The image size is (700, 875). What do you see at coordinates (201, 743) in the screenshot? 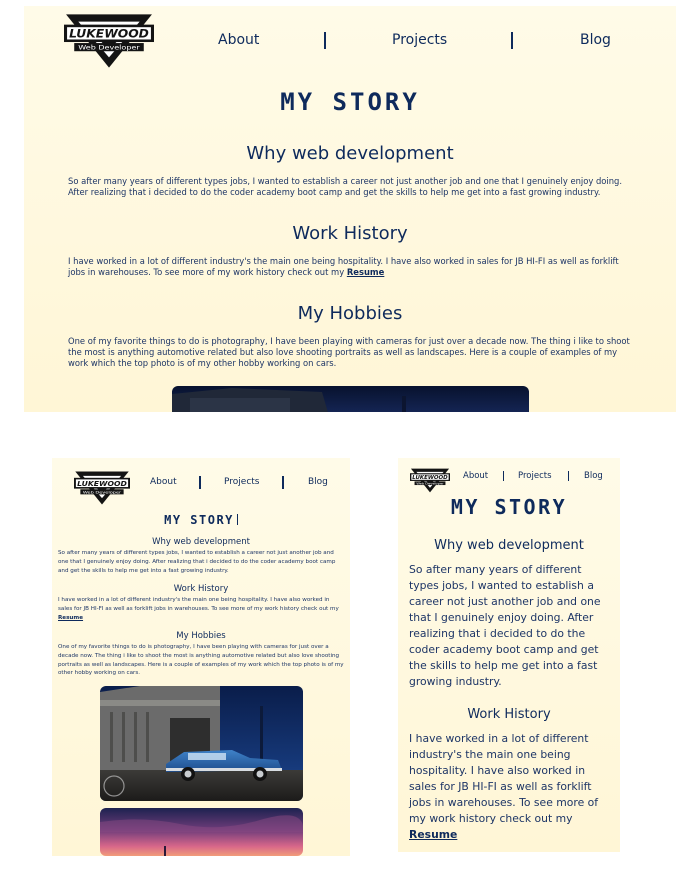
I see `car-photo` at bounding box center [201, 743].